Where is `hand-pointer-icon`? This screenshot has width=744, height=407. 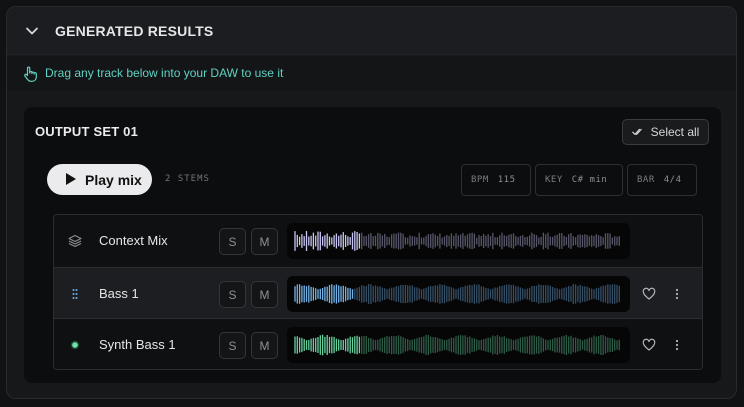 hand-pointer-icon is located at coordinates (30, 74).